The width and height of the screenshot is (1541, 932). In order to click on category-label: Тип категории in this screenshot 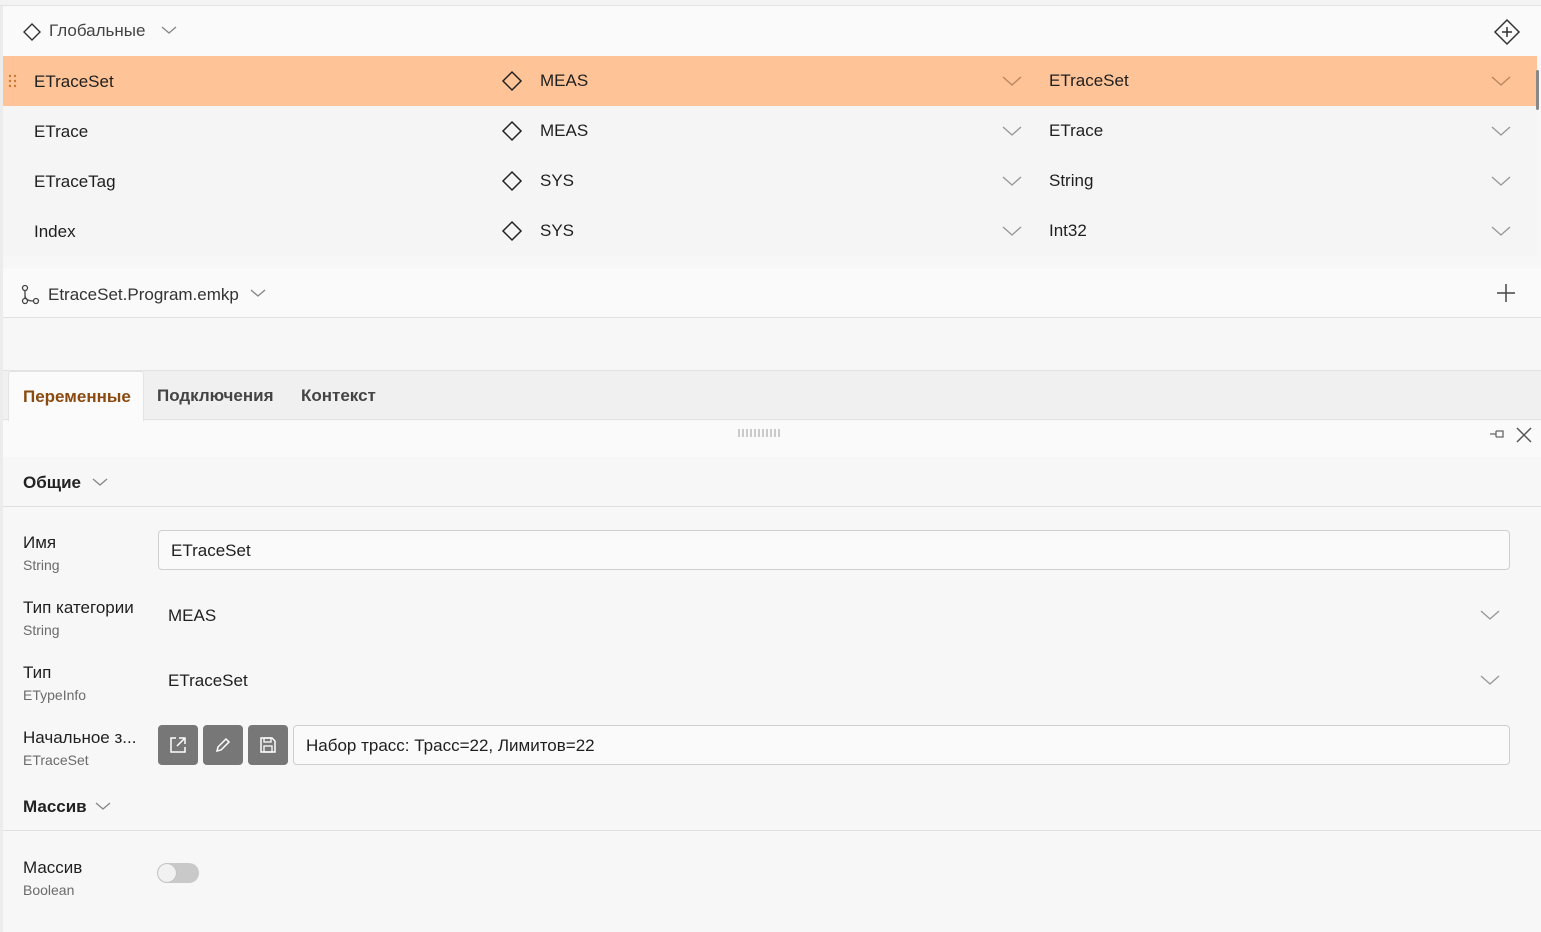, I will do `click(78, 607)`.